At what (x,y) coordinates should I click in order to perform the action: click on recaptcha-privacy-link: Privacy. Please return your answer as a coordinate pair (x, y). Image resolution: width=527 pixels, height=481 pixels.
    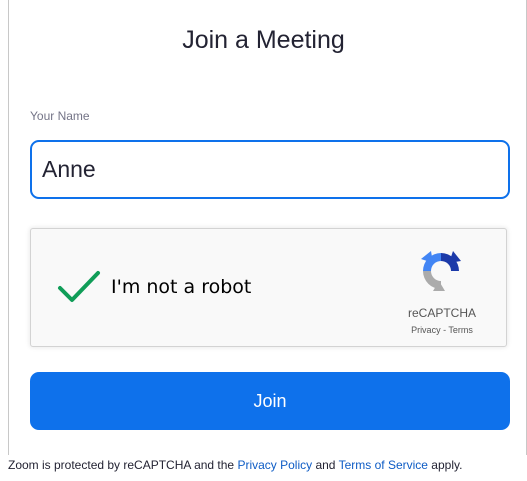
    Looking at the image, I should click on (426, 330).